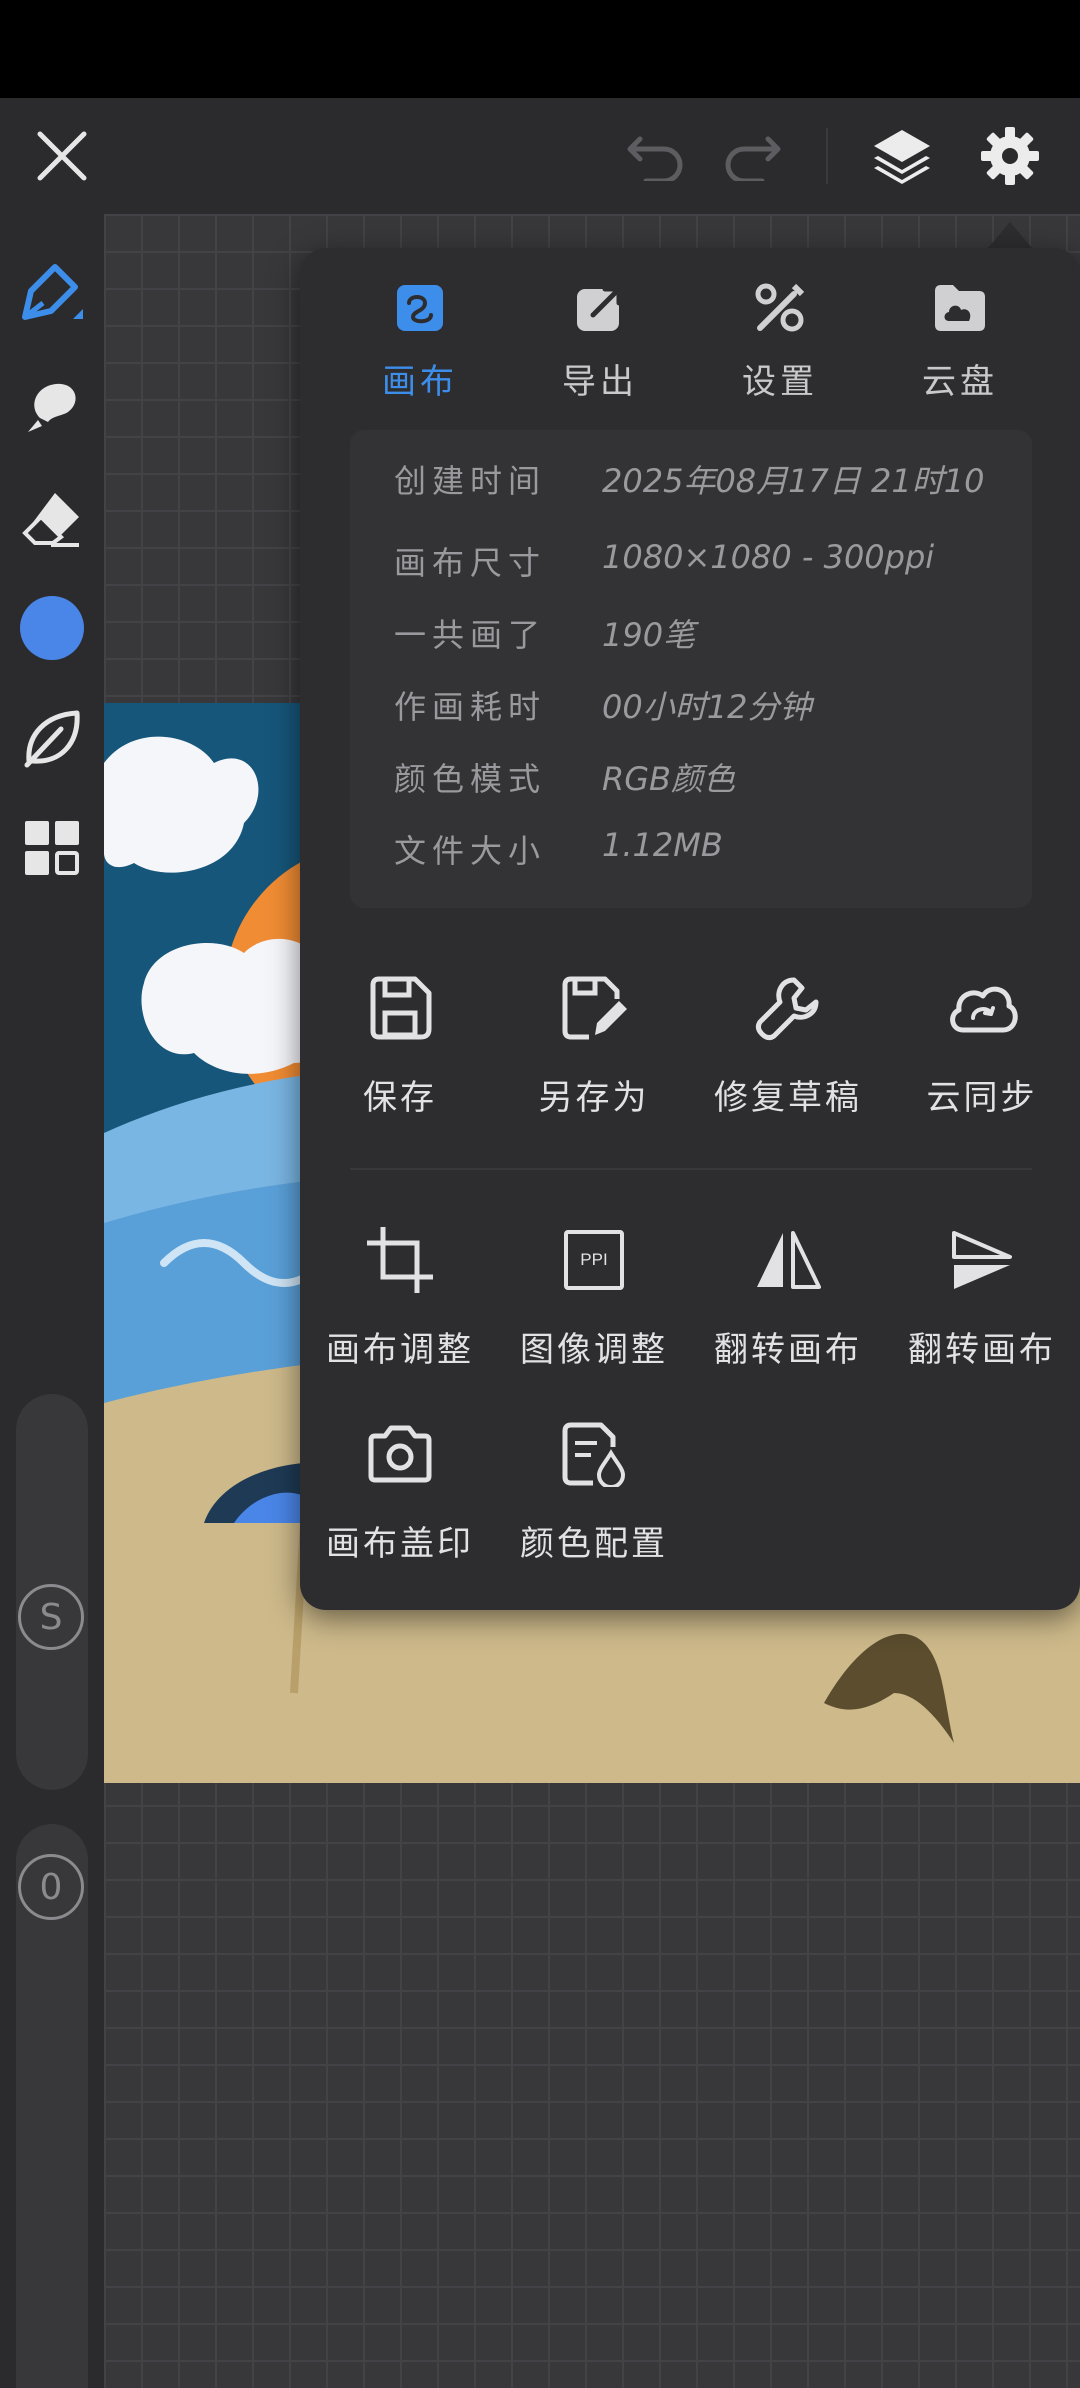 Image resolution: width=1080 pixels, height=2388 pixels. What do you see at coordinates (707, 707) in the screenshot?
I see `info-value: 00小时12分钟` at bounding box center [707, 707].